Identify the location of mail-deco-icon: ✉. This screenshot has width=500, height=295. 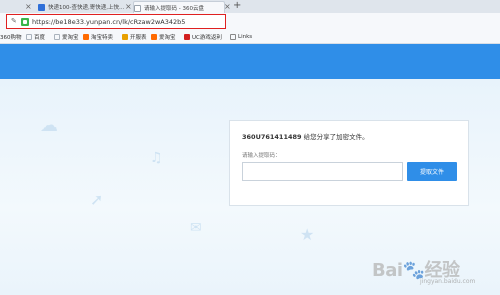
(196, 228).